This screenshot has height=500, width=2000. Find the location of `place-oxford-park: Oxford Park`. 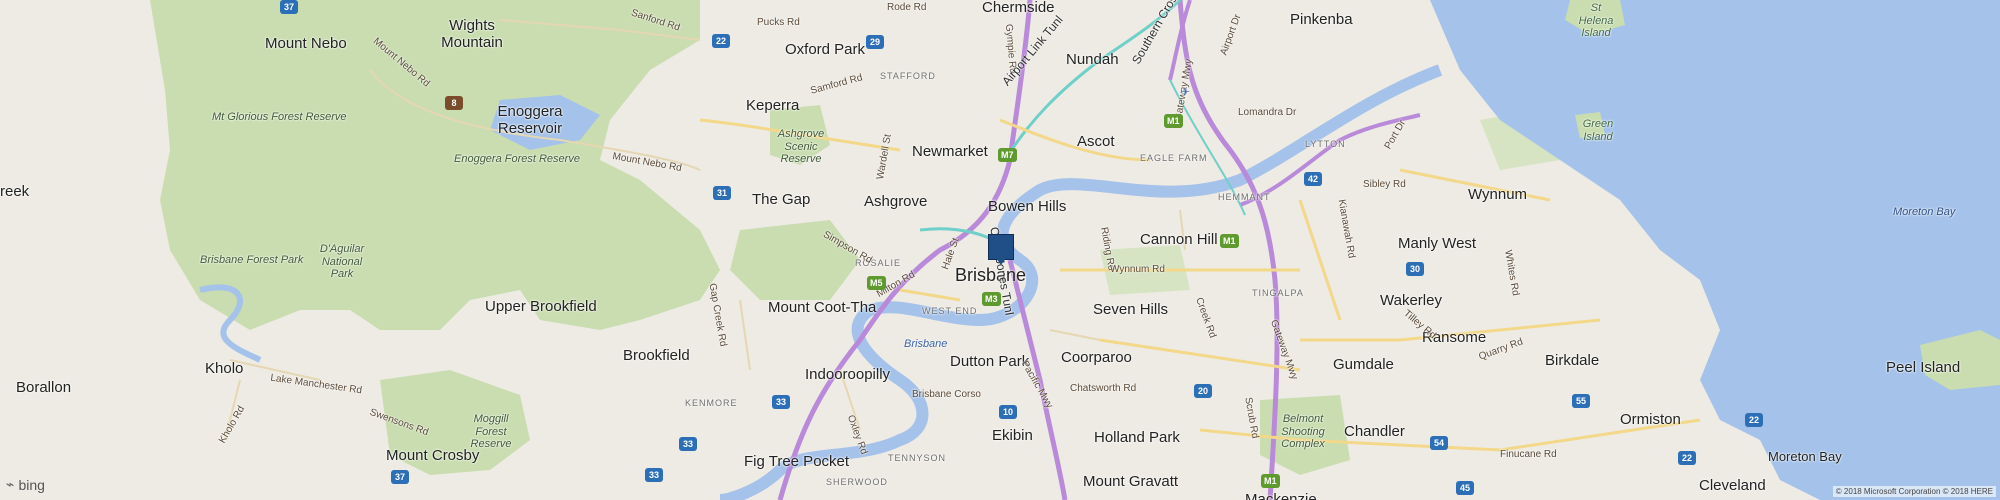

place-oxford-park: Oxford Park is located at coordinates (825, 49).